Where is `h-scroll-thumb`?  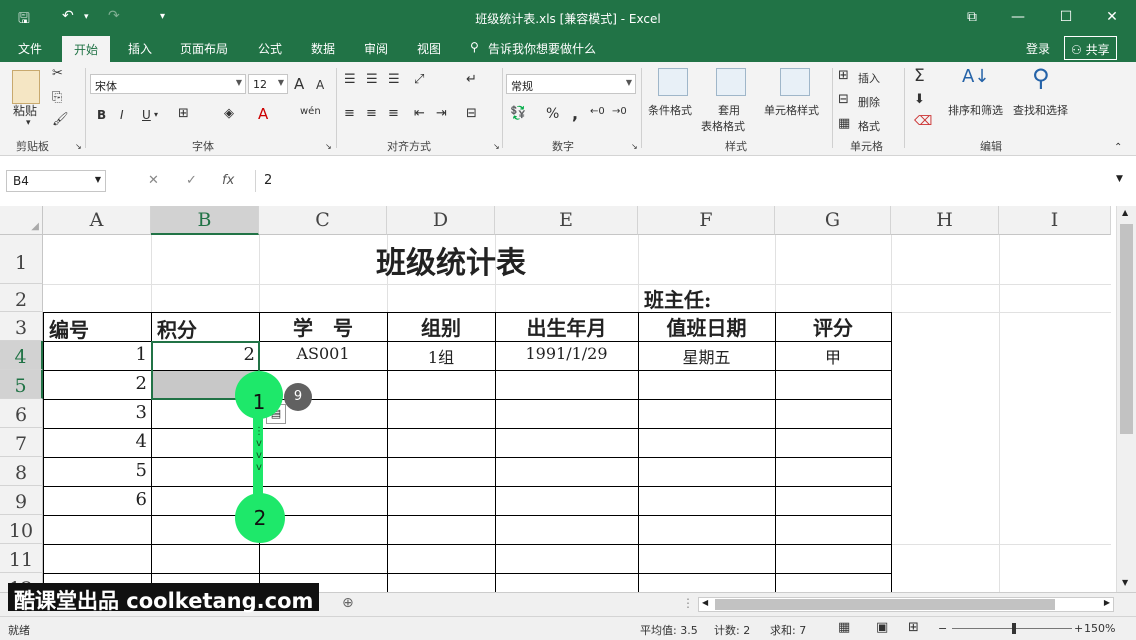 h-scroll-thumb is located at coordinates (885, 604).